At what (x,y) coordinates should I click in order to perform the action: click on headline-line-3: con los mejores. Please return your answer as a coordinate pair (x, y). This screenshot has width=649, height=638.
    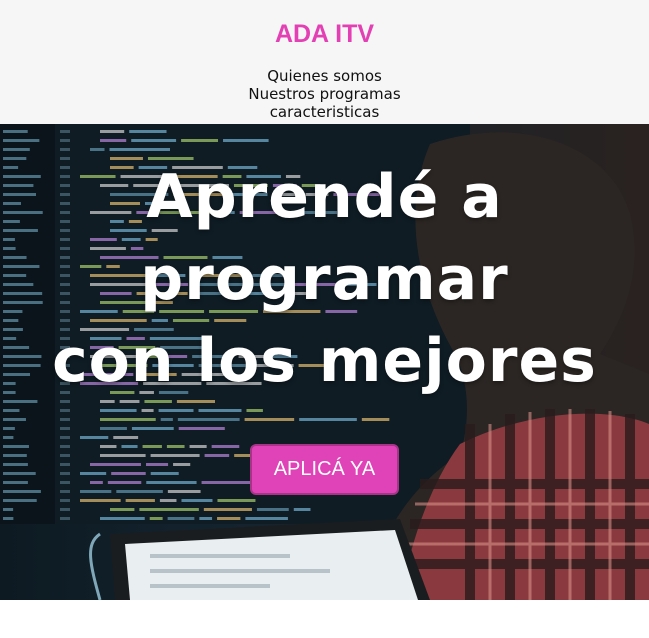
    Looking at the image, I should click on (324, 361).